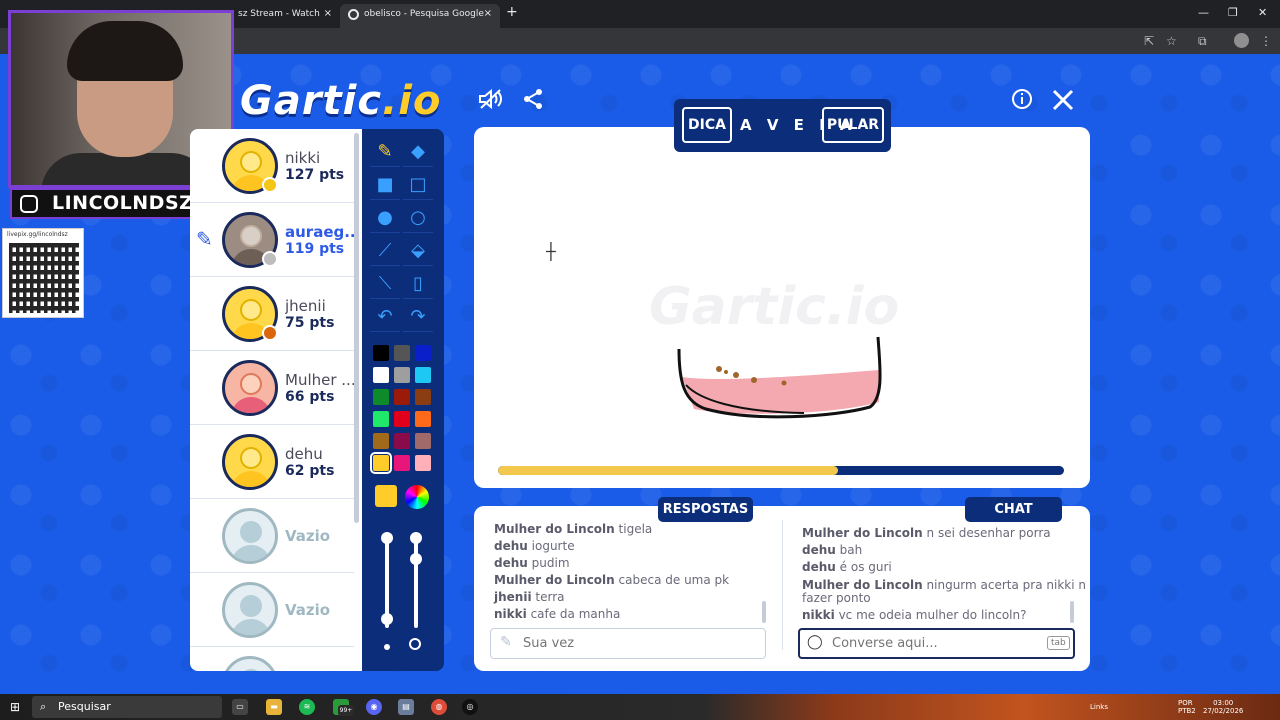 The image size is (1280, 720). What do you see at coordinates (418, 152) in the screenshot?
I see `eraser-icon: ◆` at bounding box center [418, 152].